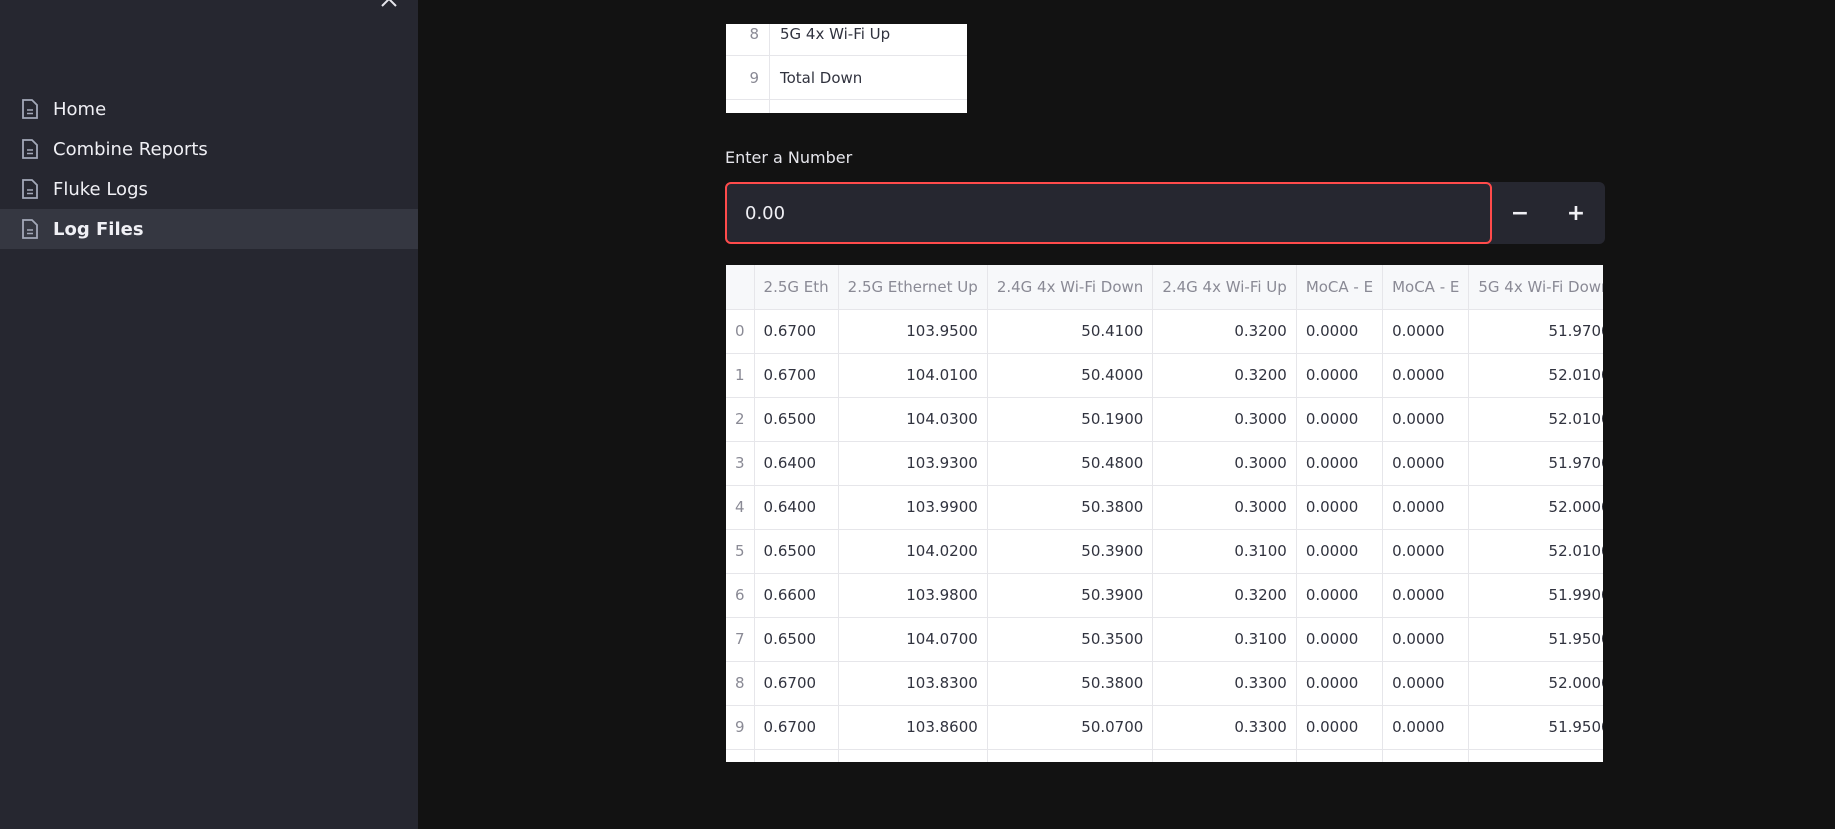 The width and height of the screenshot is (1835, 829). Describe the element at coordinates (1070, 463) in the screenshot. I see `cell: 50.4800` at that location.